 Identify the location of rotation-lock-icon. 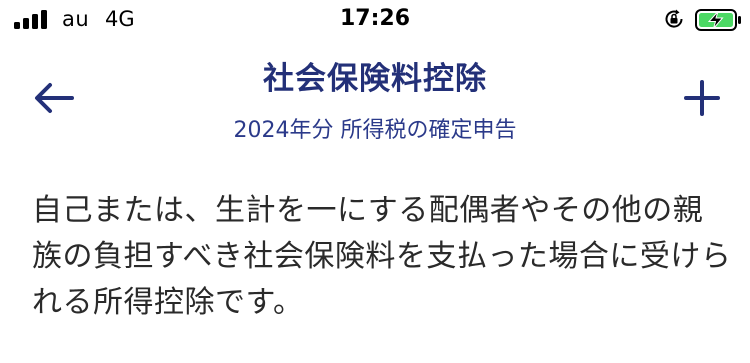
(674, 18).